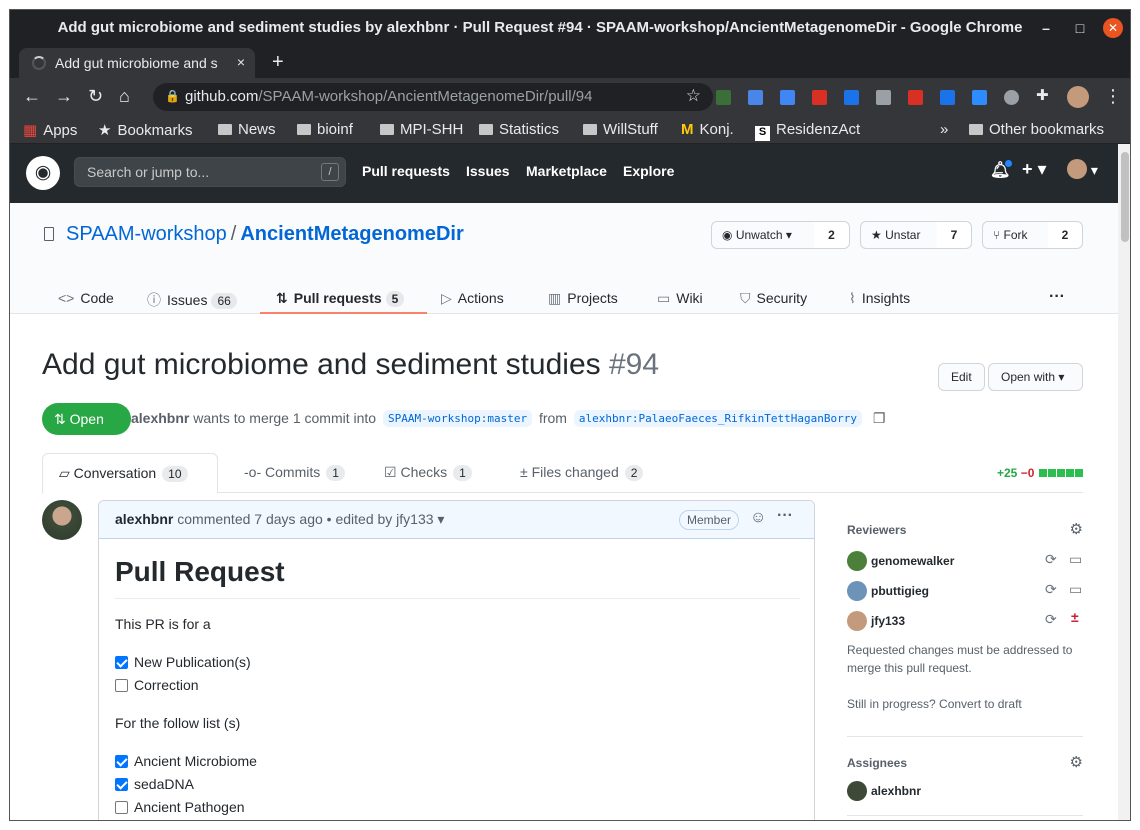 This screenshot has height=830, width=1140. I want to click on copy-icon: ❐, so click(879, 418).